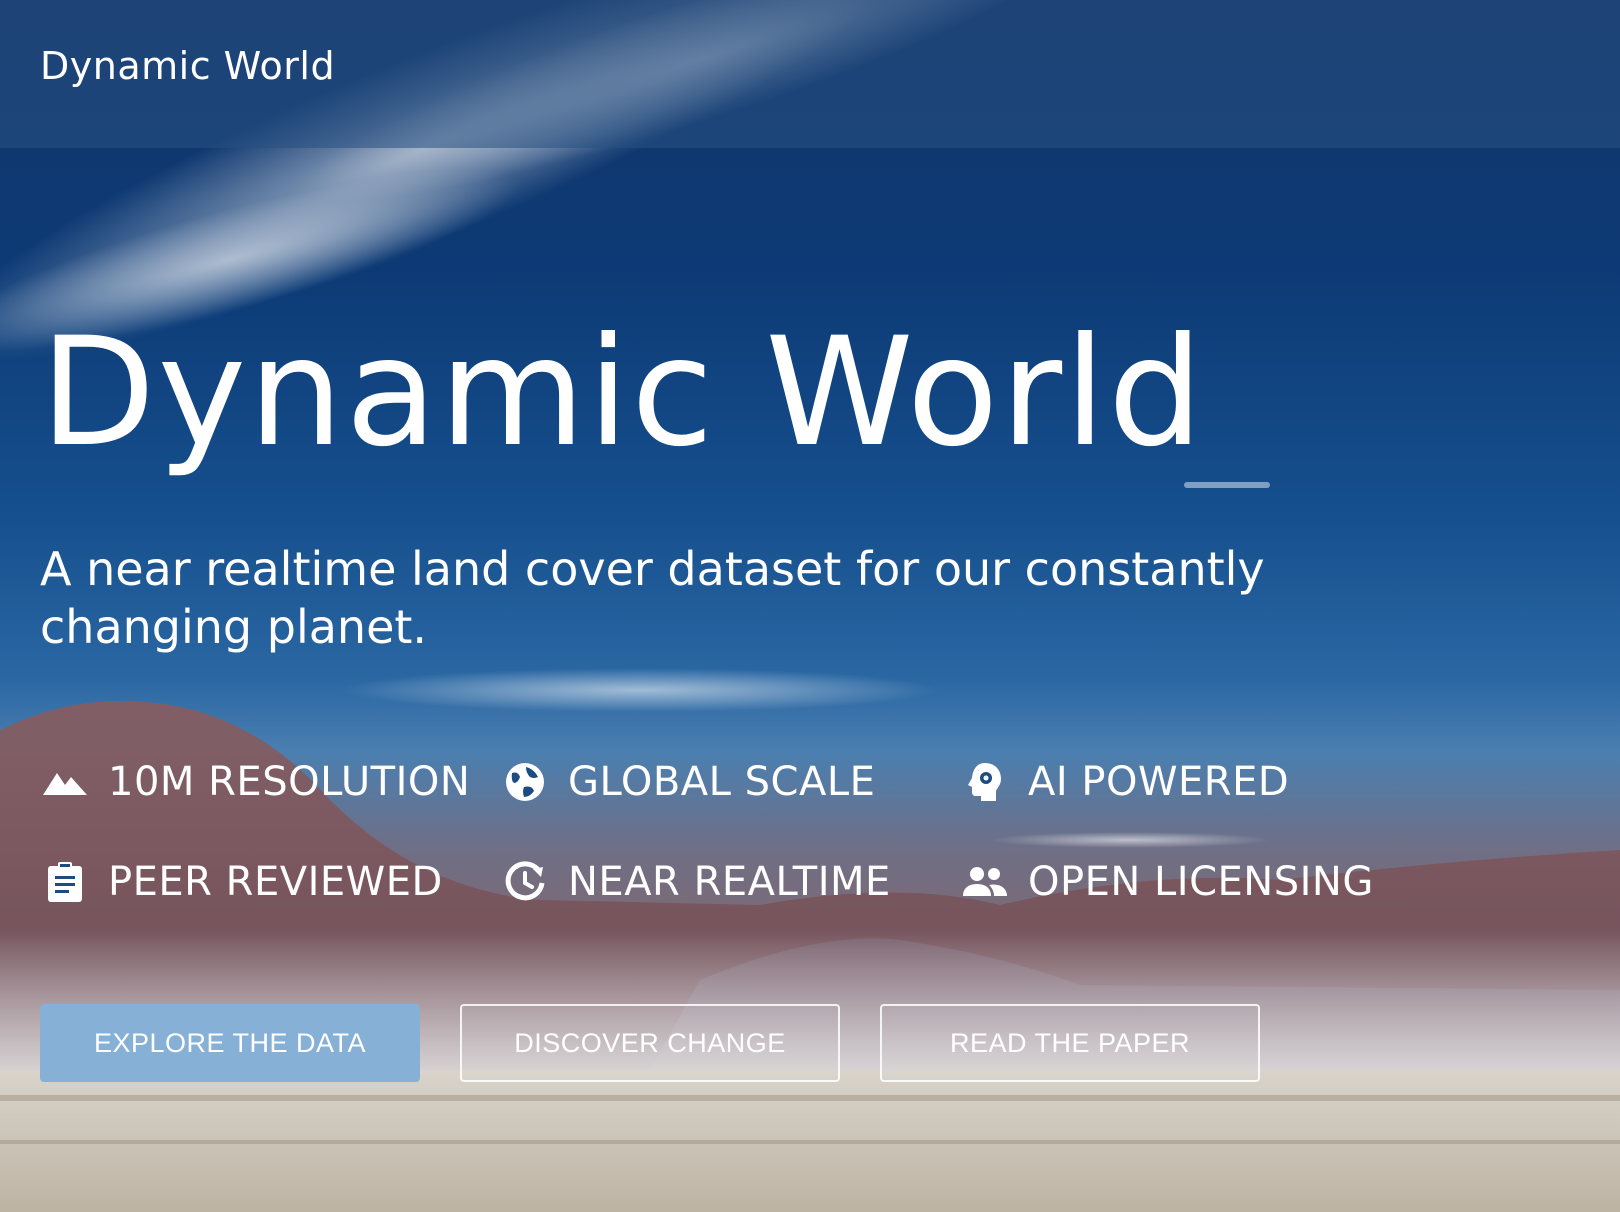 Image resolution: width=1620 pixels, height=1212 pixels. What do you see at coordinates (985, 882) in the screenshot?
I see `people-icon` at bounding box center [985, 882].